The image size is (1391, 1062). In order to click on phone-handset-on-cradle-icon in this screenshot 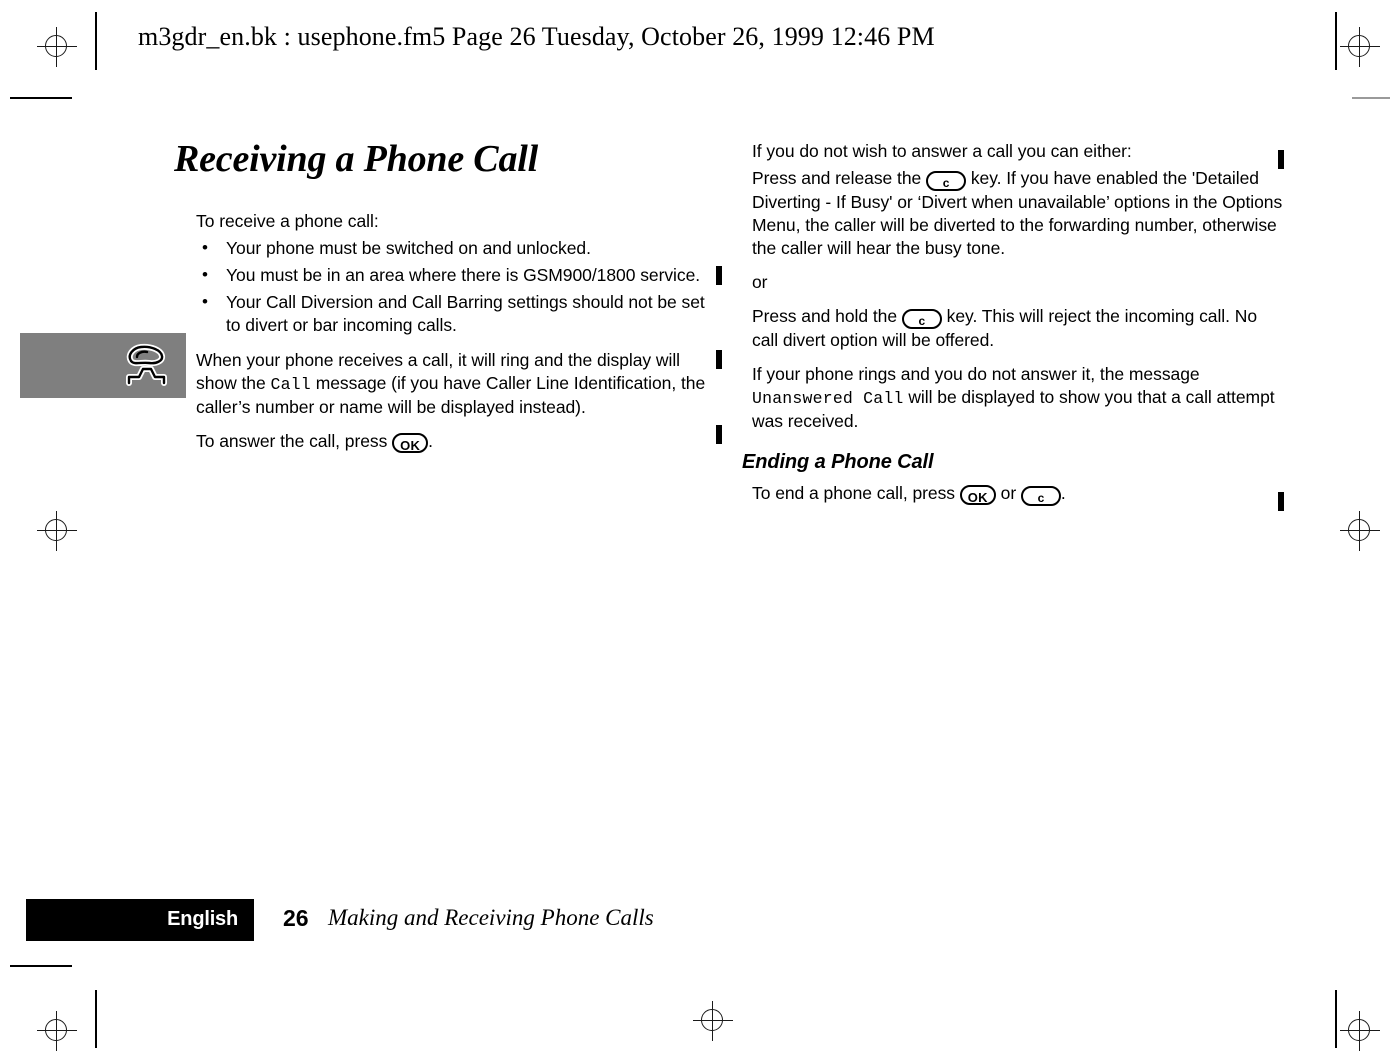, I will do `click(146, 365)`.